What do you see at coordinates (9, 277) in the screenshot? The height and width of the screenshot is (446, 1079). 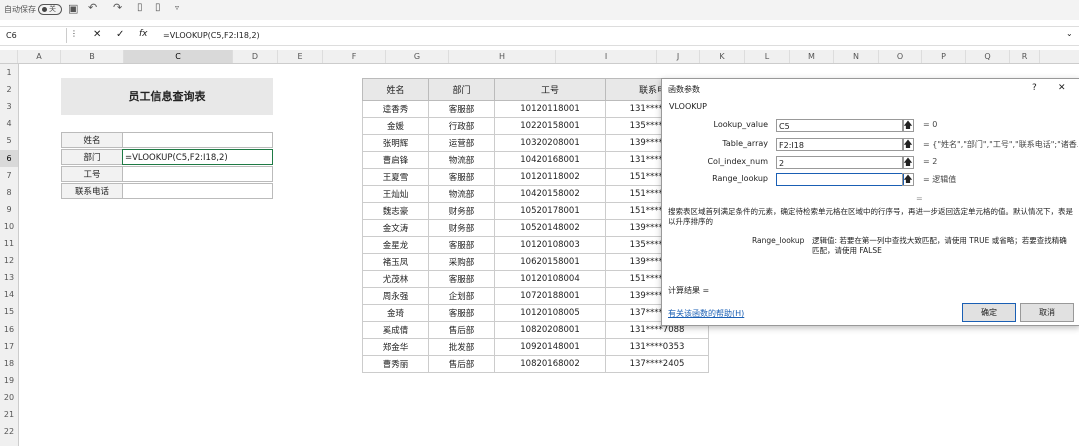 I see `row-header-13: 13` at bounding box center [9, 277].